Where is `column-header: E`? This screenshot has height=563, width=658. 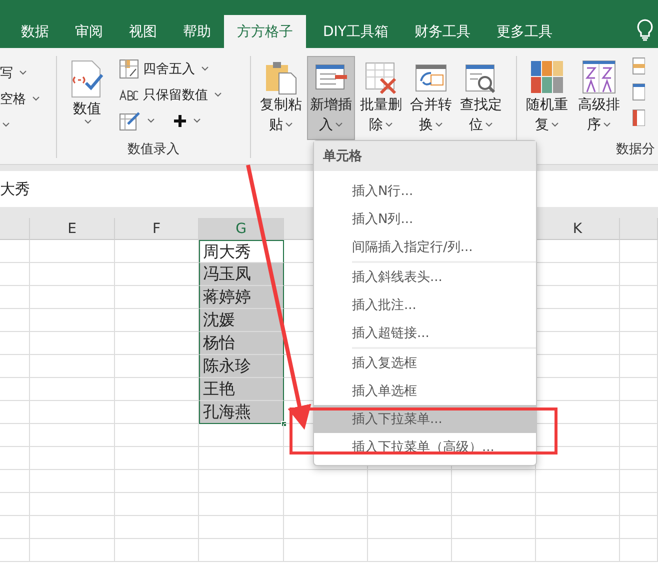
column-header: E is located at coordinates (72, 229).